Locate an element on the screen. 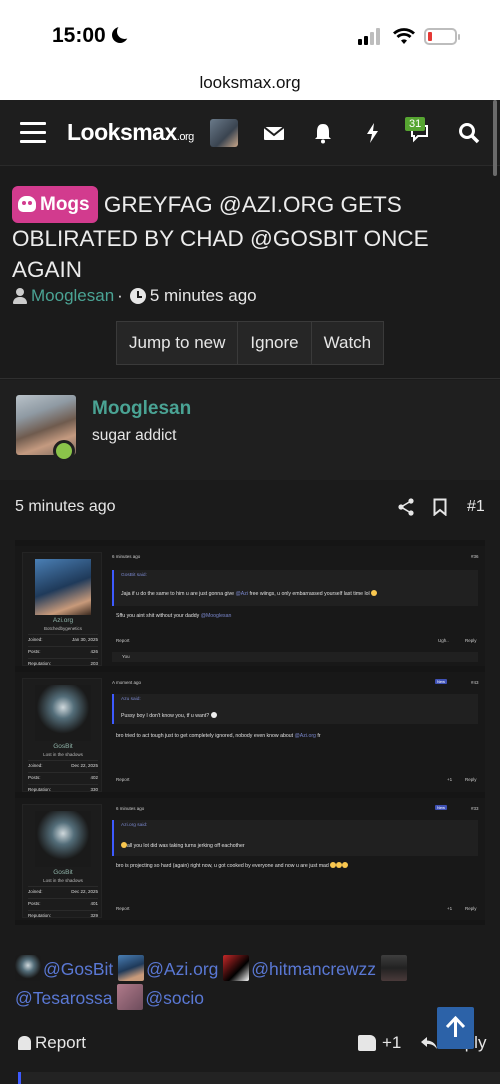 The image size is (500, 1084). quote-author: GosBit said: is located at coordinates (134, 575).